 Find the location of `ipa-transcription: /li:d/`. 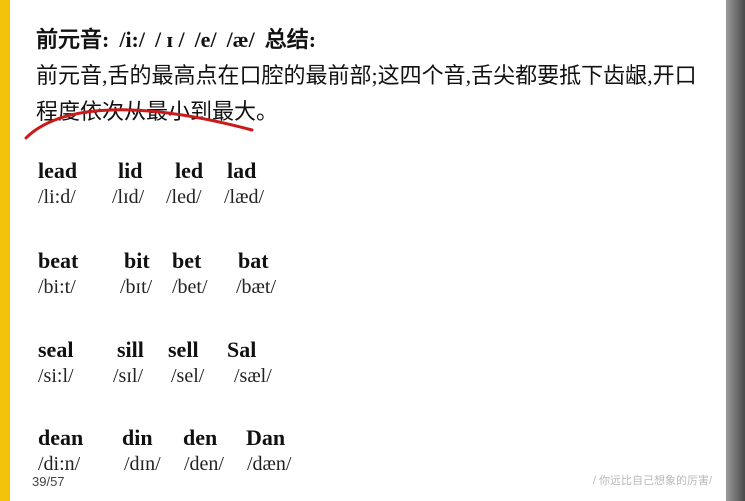

ipa-transcription: /li:d/ is located at coordinates (57, 197).